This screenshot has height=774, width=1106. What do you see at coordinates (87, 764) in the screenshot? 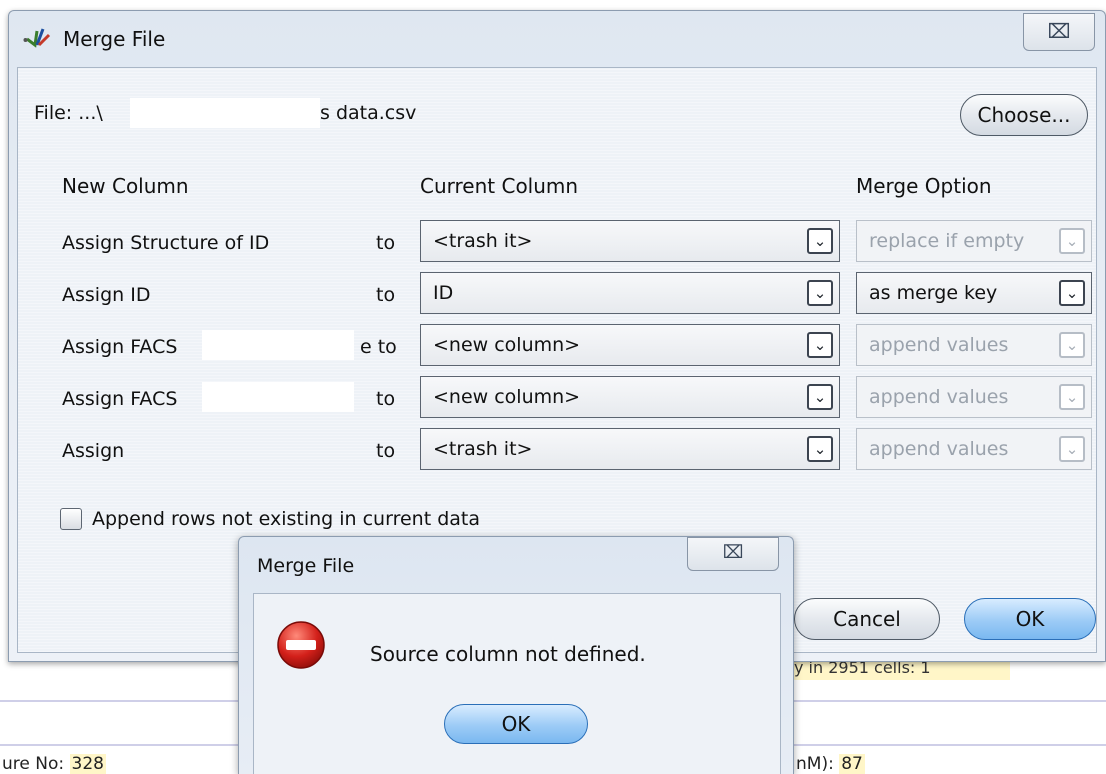
I see `bg-status-left-value: 328` at bounding box center [87, 764].